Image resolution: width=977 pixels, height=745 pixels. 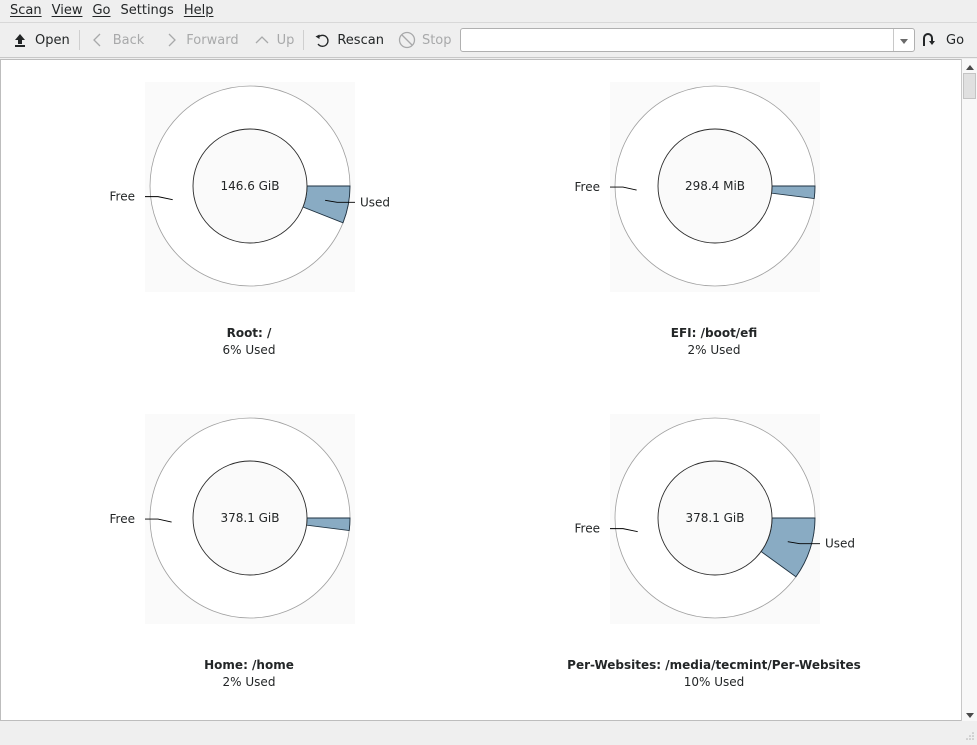 I want to click on upload-icon, so click(x=20, y=40).